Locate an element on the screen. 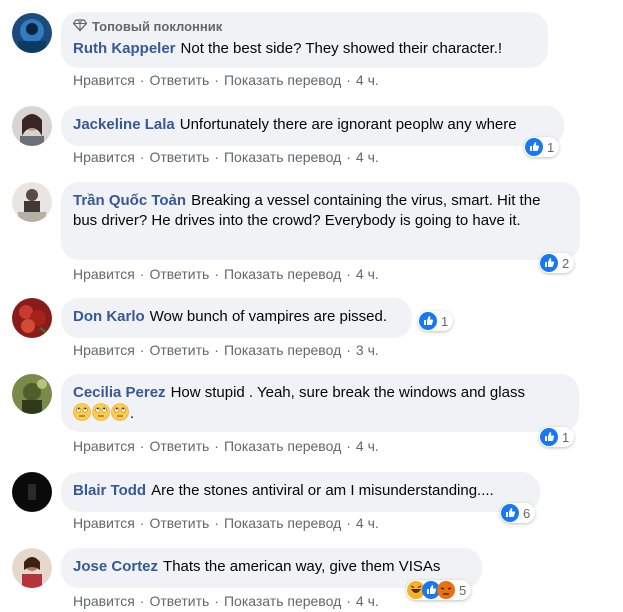 The height and width of the screenshot is (612, 623). comment-text: Wow bunch of vampires are pissed. is located at coordinates (268, 316).